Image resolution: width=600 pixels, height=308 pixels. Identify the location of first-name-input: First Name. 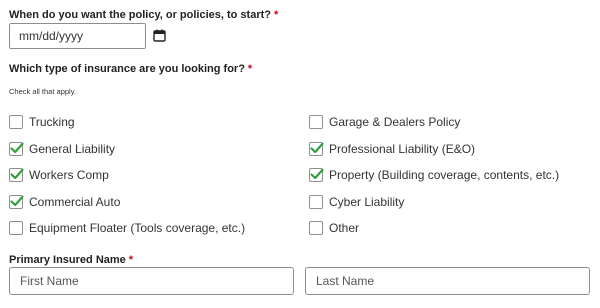
(151, 281).